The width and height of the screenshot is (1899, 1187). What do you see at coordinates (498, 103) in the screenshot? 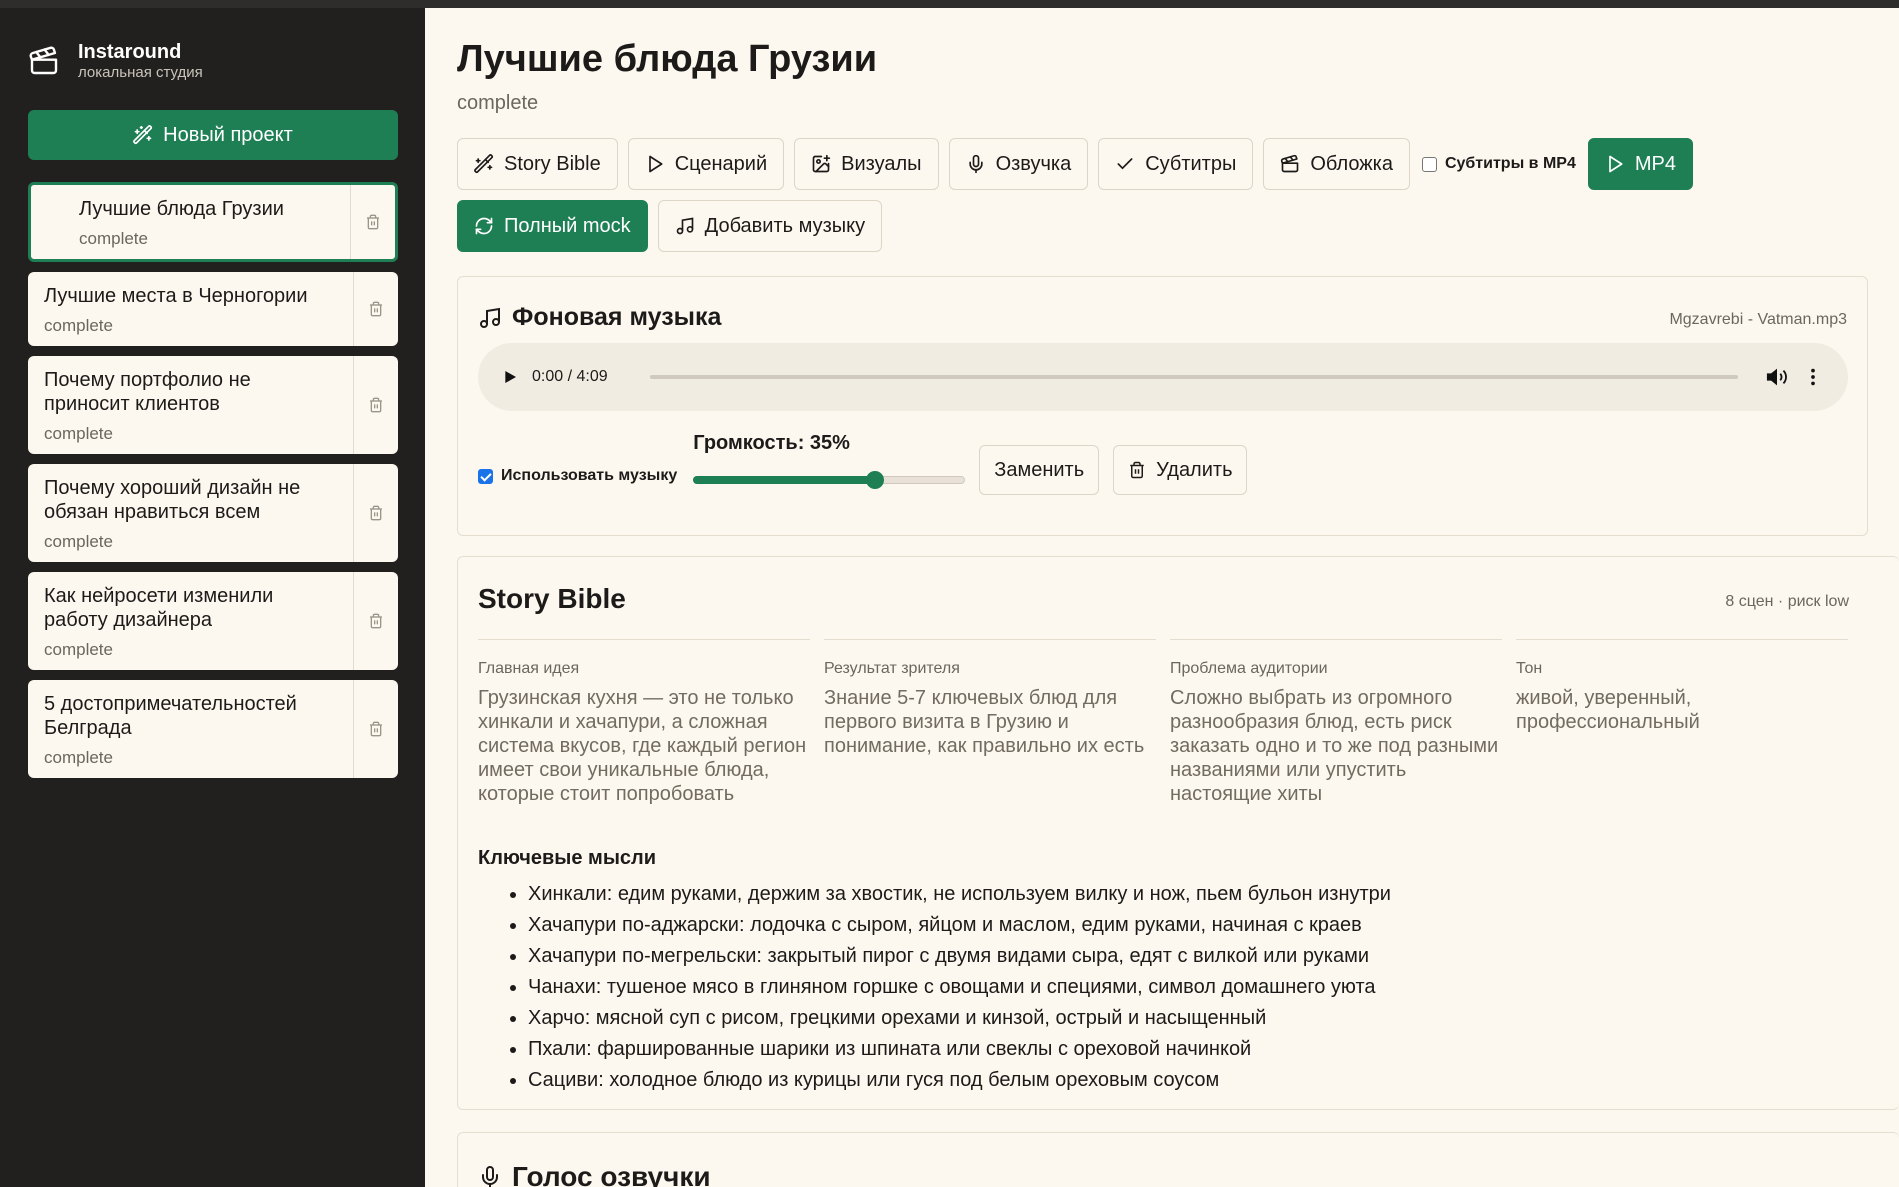
I see `page-status: complete` at bounding box center [498, 103].